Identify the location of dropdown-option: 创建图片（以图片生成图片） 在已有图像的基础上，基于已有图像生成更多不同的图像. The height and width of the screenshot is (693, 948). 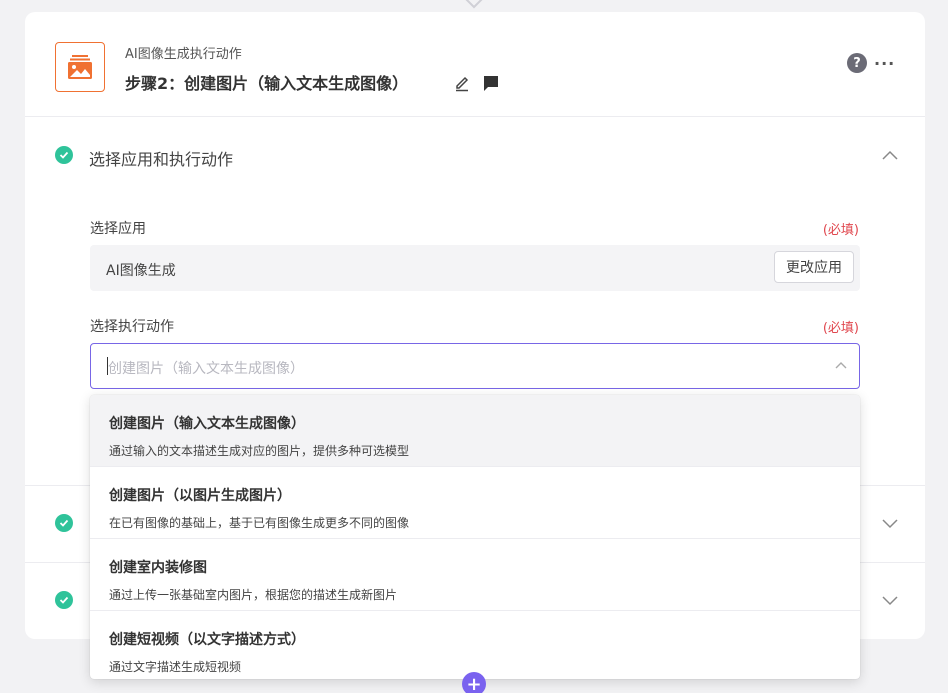
(475, 503).